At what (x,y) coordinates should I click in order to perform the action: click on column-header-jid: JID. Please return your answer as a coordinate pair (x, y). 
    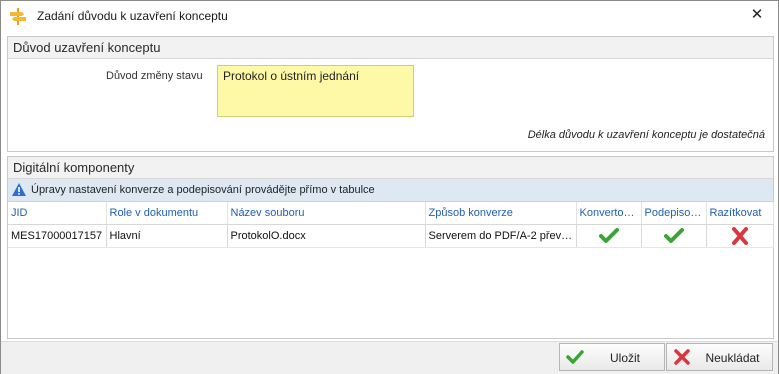
    Looking at the image, I should click on (57, 213).